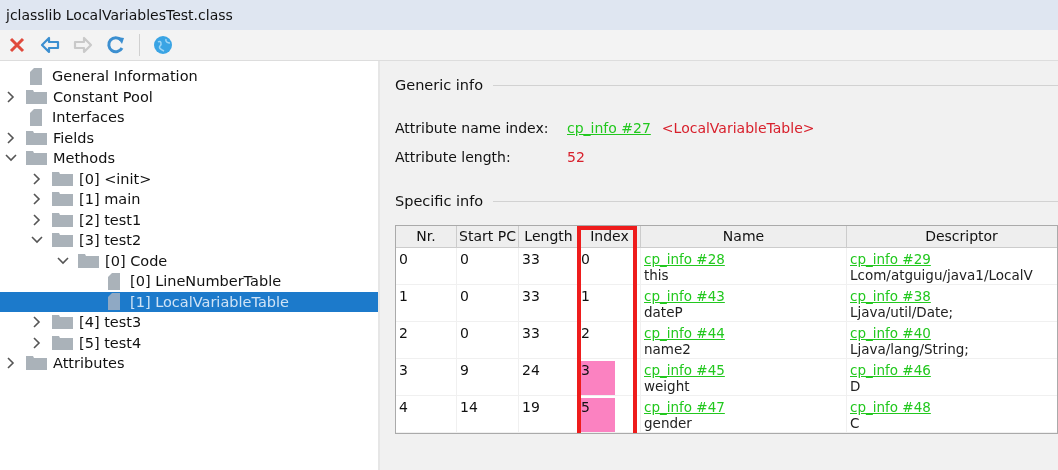 The width and height of the screenshot is (1058, 470). I want to click on table-cell-text: weight, so click(667, 386).